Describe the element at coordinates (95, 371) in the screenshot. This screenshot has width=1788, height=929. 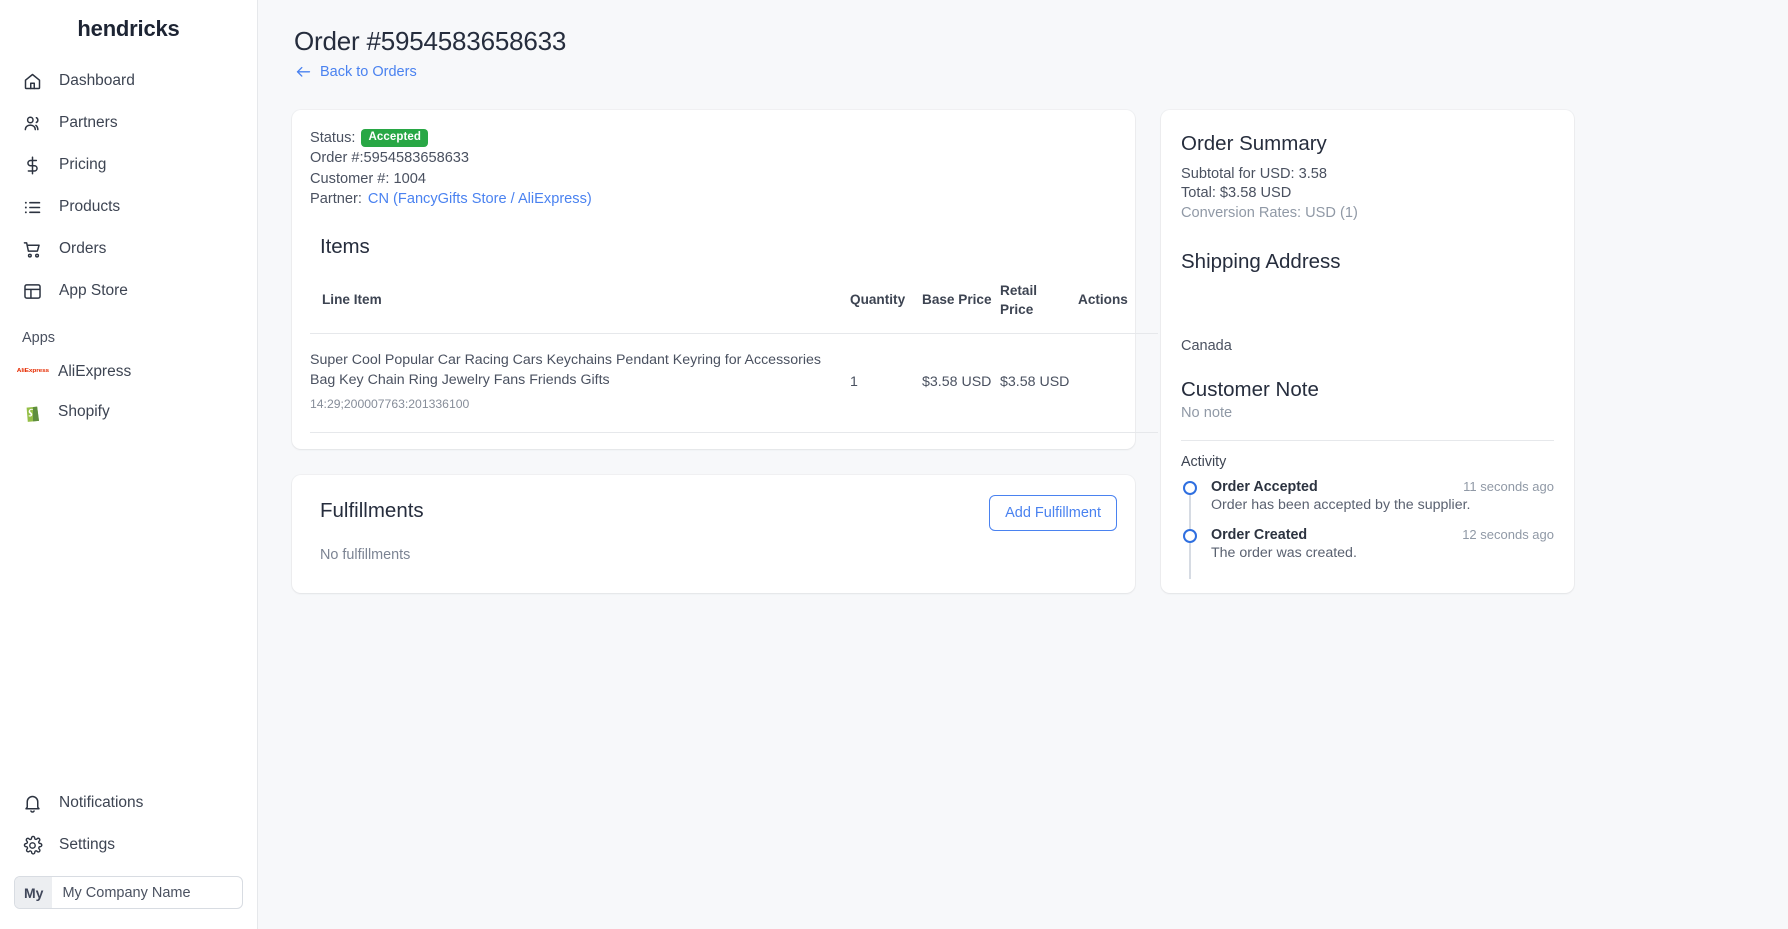
I see `sidebar-item-label: AliExpress` at that location.